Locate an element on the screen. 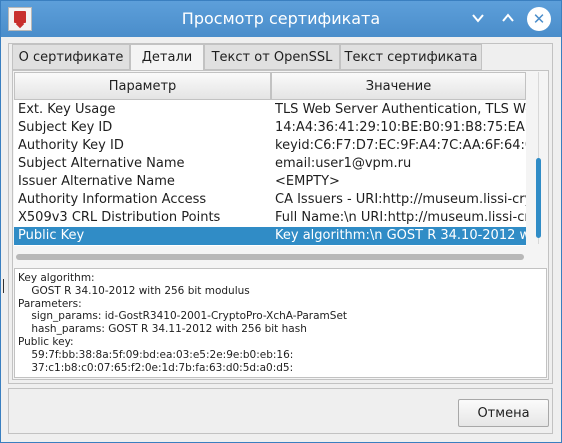  value-cell: TLS Web Server Authentication, TLS Web is located at coordinates (400, 109).